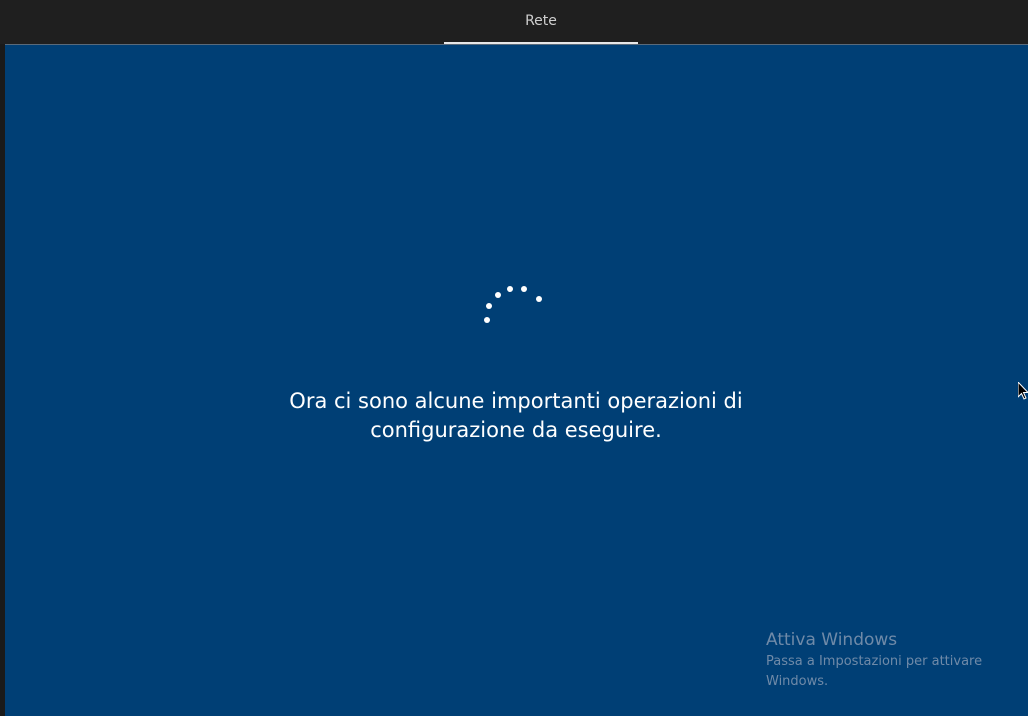  I want to click on activation-title: Attiva Windows, so click(832, 640).